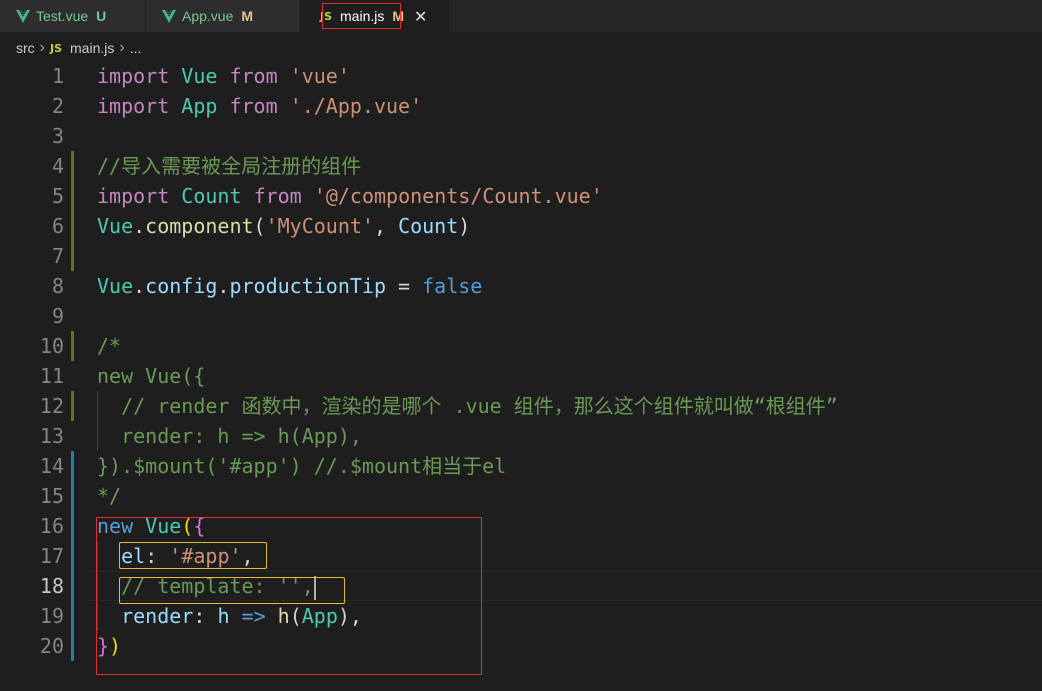 Image resolution: width=1042 pixels, height=691 pixels. What do you see at coordinates (223, 76) in the screenshot?
I see `code-text: import Vue from 'vue'` at bounding box center [223, 76].